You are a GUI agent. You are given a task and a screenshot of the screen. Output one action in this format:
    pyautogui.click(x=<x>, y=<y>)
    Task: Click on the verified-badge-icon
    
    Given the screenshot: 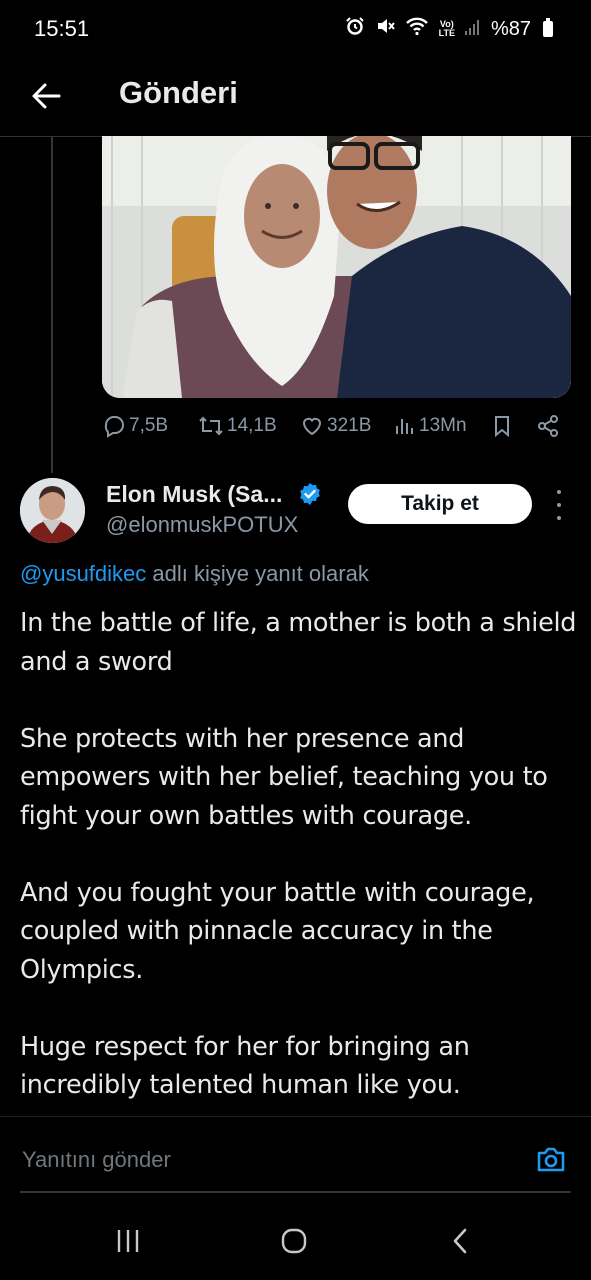 What is the action you would take?
    pyautogui.click(x=310, y=494)
    